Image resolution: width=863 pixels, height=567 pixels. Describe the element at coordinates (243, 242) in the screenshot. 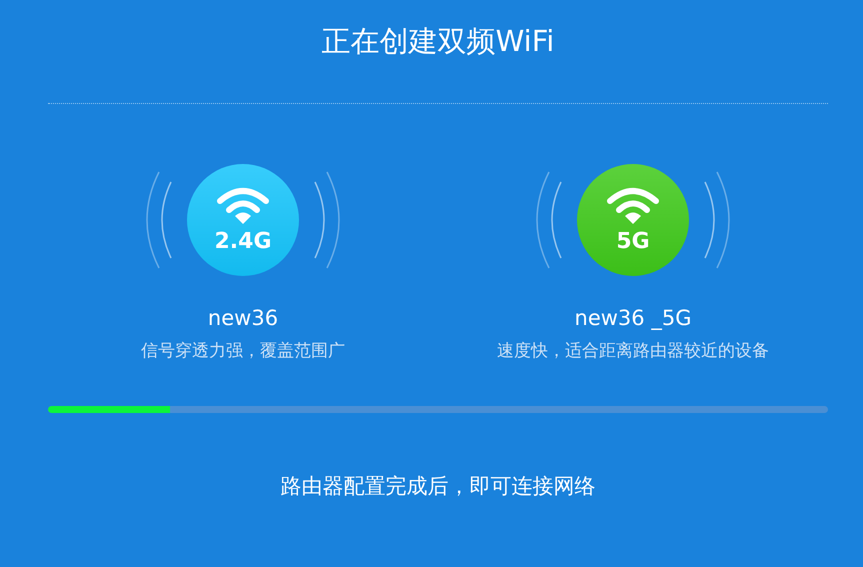

I see `band-label: 2.4G` at that location.